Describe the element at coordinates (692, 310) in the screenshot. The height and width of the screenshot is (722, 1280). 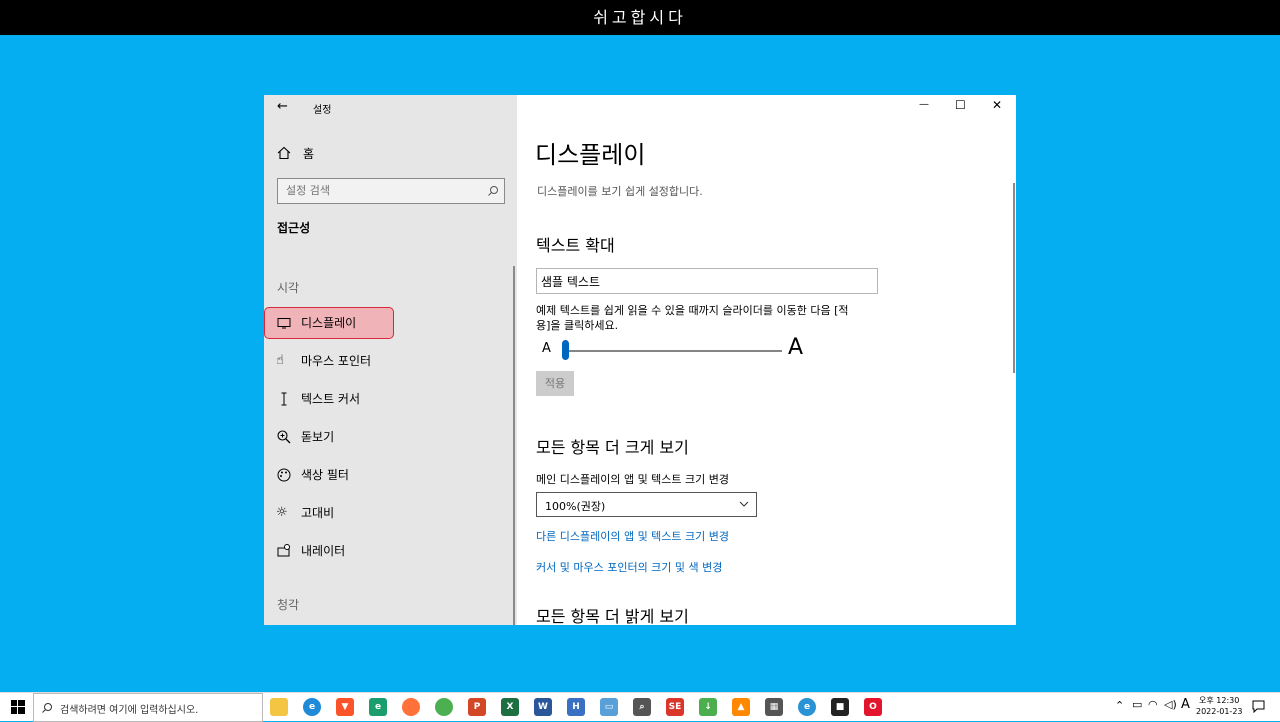
I see `text-size-description: 예제 텍스트를 쉽게 읽을 수 있을 때까지 슬라이더를 이동한 다음 [적` at that location.